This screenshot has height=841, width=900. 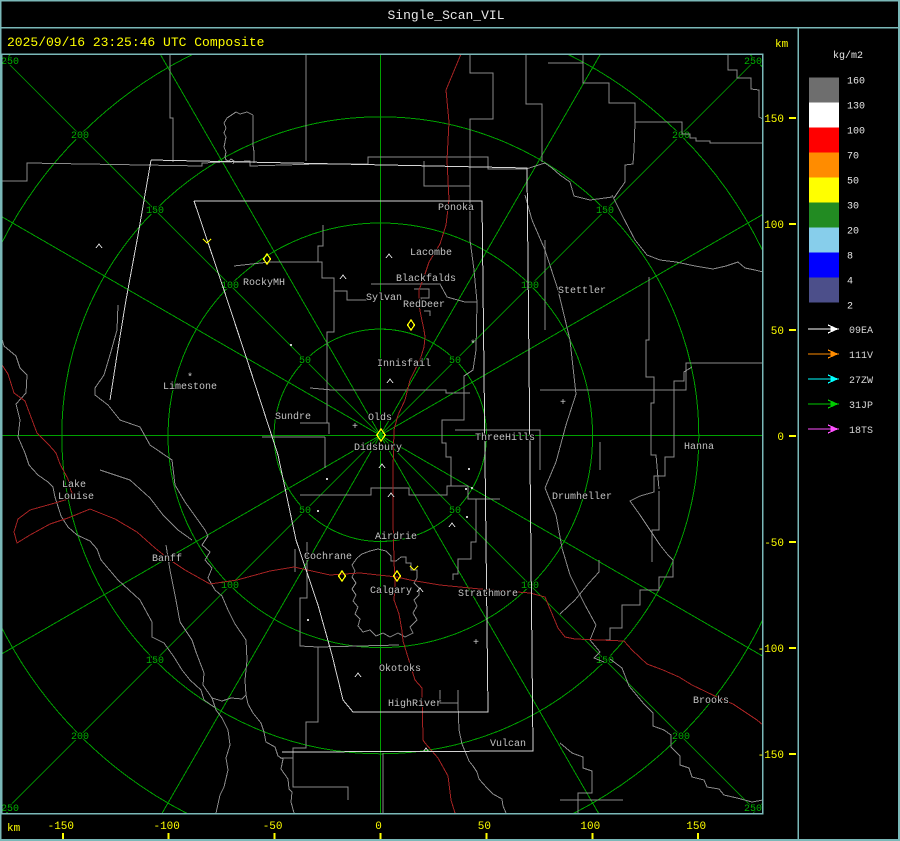 What do you see at coordinates (424, 305) in the screenshot?
I see `svg-text: RedDeer` at bounding box center [424, 305].